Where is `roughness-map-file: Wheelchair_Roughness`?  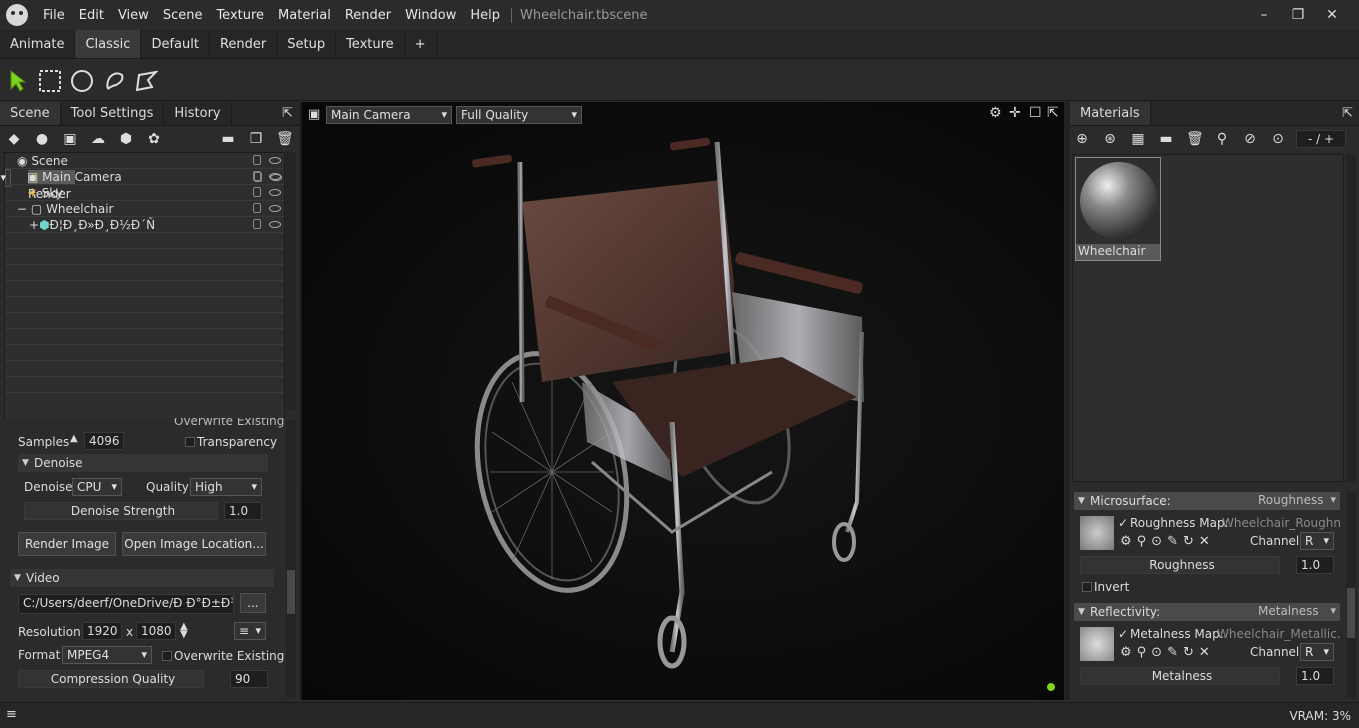
roughness-map-file: Wheelchair_Roughness is located at coordinates (1281, 523).